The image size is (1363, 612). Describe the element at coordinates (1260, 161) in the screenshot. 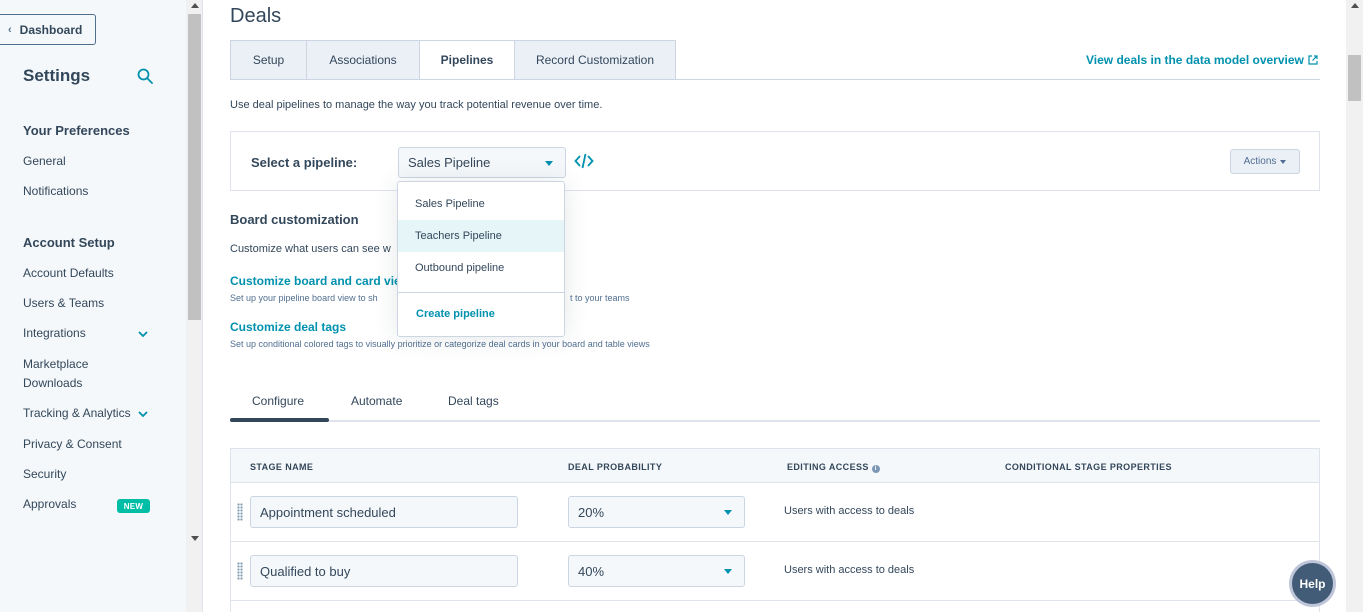

I see `actions-label: Actions` at that location.